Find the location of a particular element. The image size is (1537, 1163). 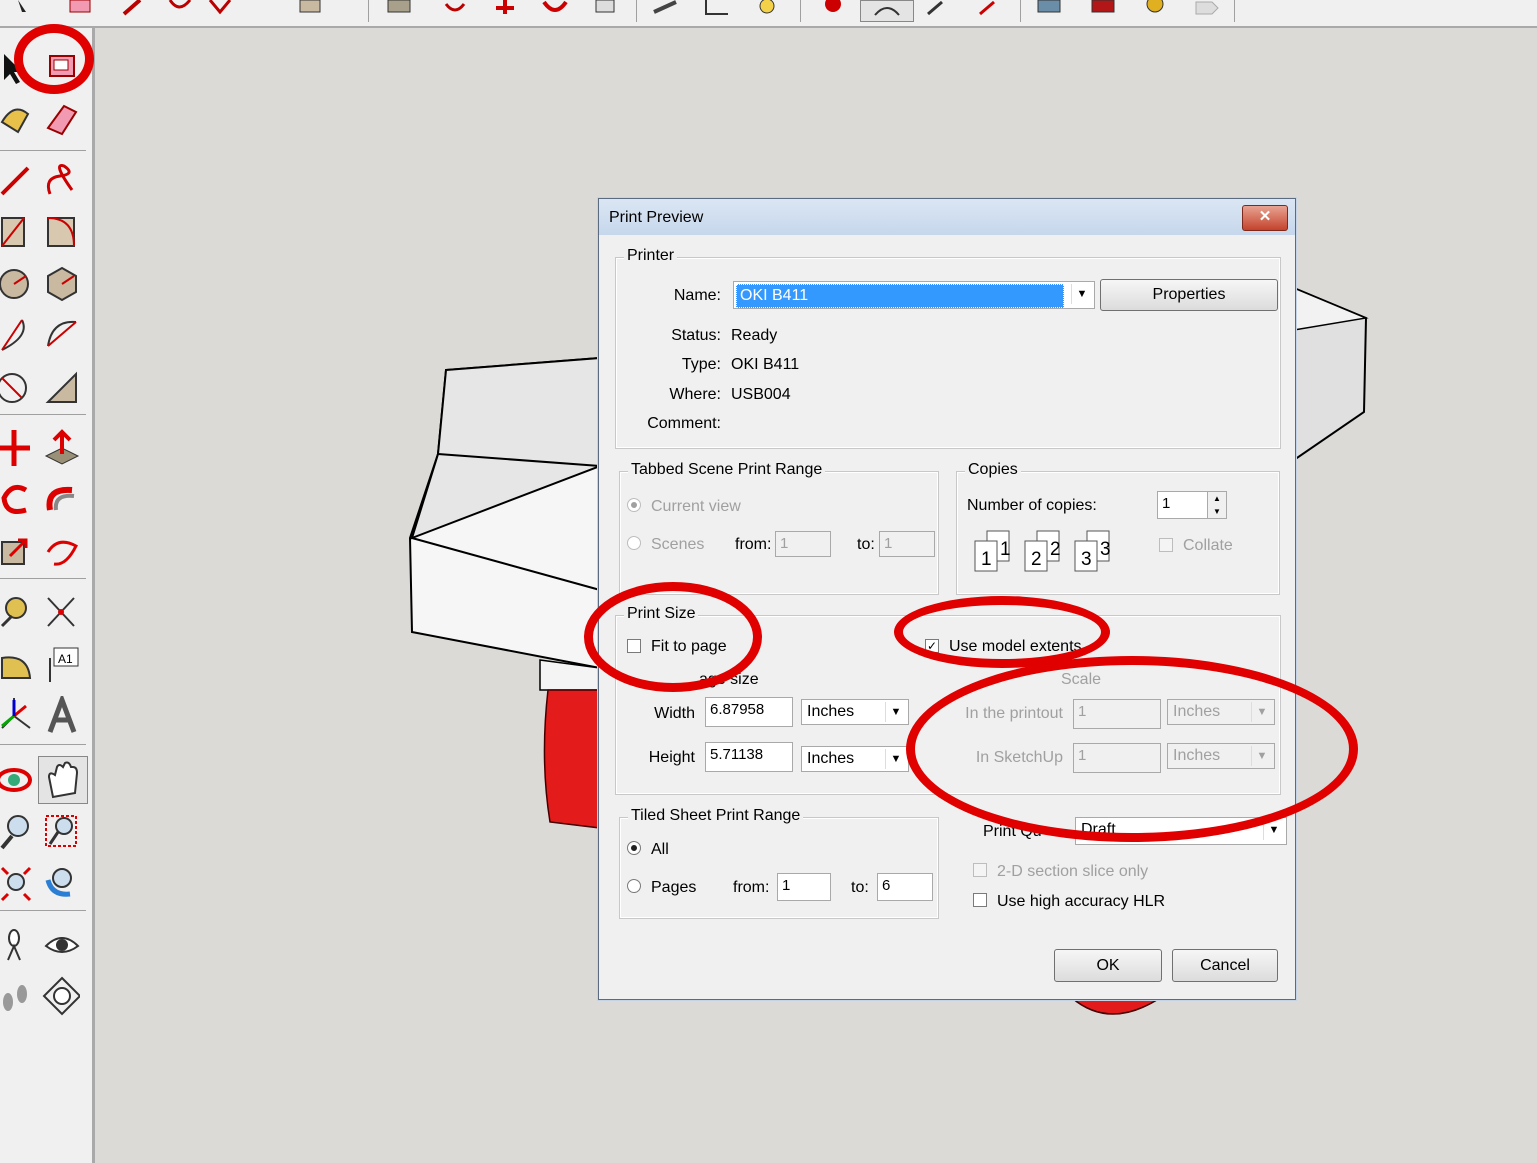

fit-to-page-checkbox is located at coordinates (634, 646).